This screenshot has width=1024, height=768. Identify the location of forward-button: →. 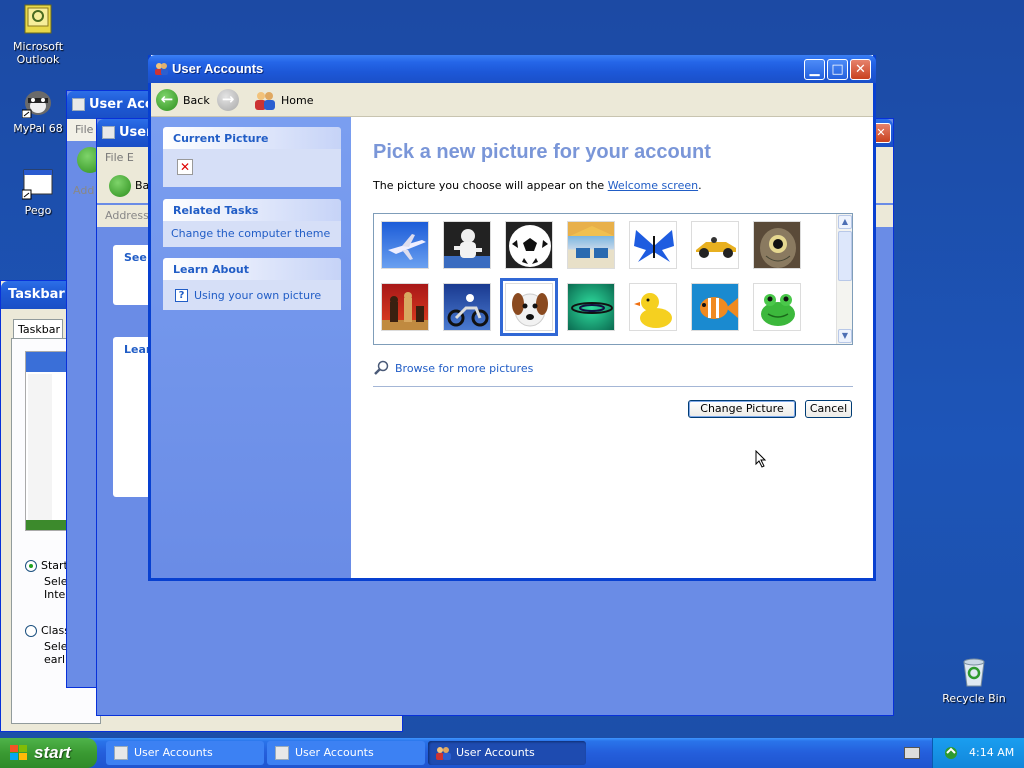
(230, 100).